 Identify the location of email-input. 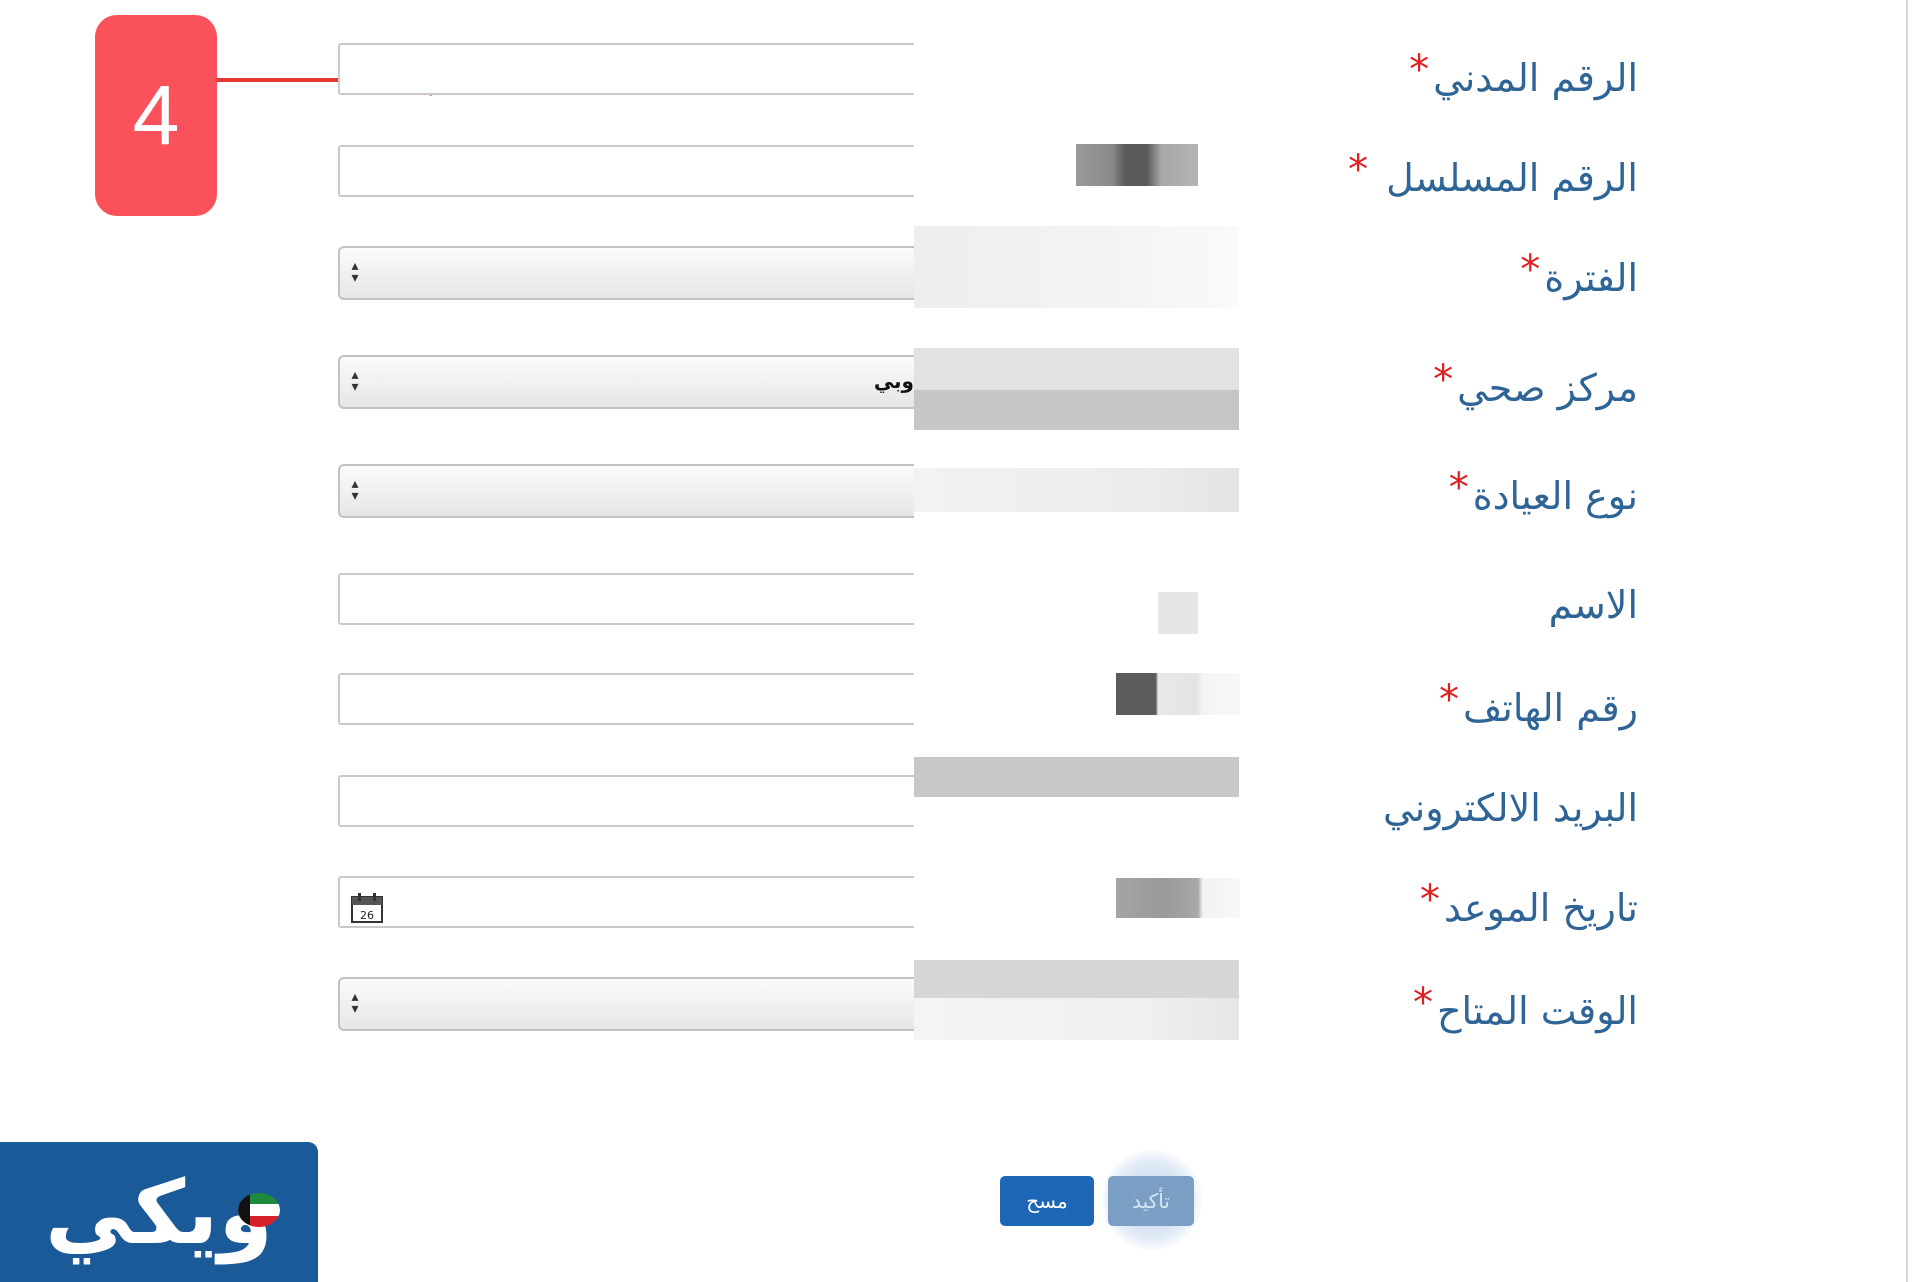
(627, 801).